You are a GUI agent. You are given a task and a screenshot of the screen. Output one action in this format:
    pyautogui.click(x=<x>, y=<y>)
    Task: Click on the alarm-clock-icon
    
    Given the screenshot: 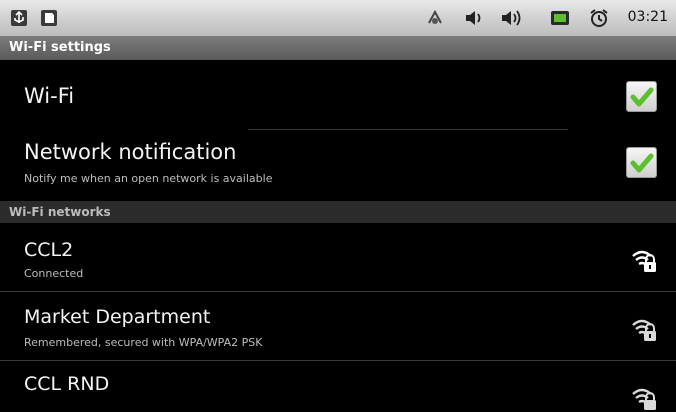 What is the action you would take?
    pyautogui.click(x=599, y=20)
    